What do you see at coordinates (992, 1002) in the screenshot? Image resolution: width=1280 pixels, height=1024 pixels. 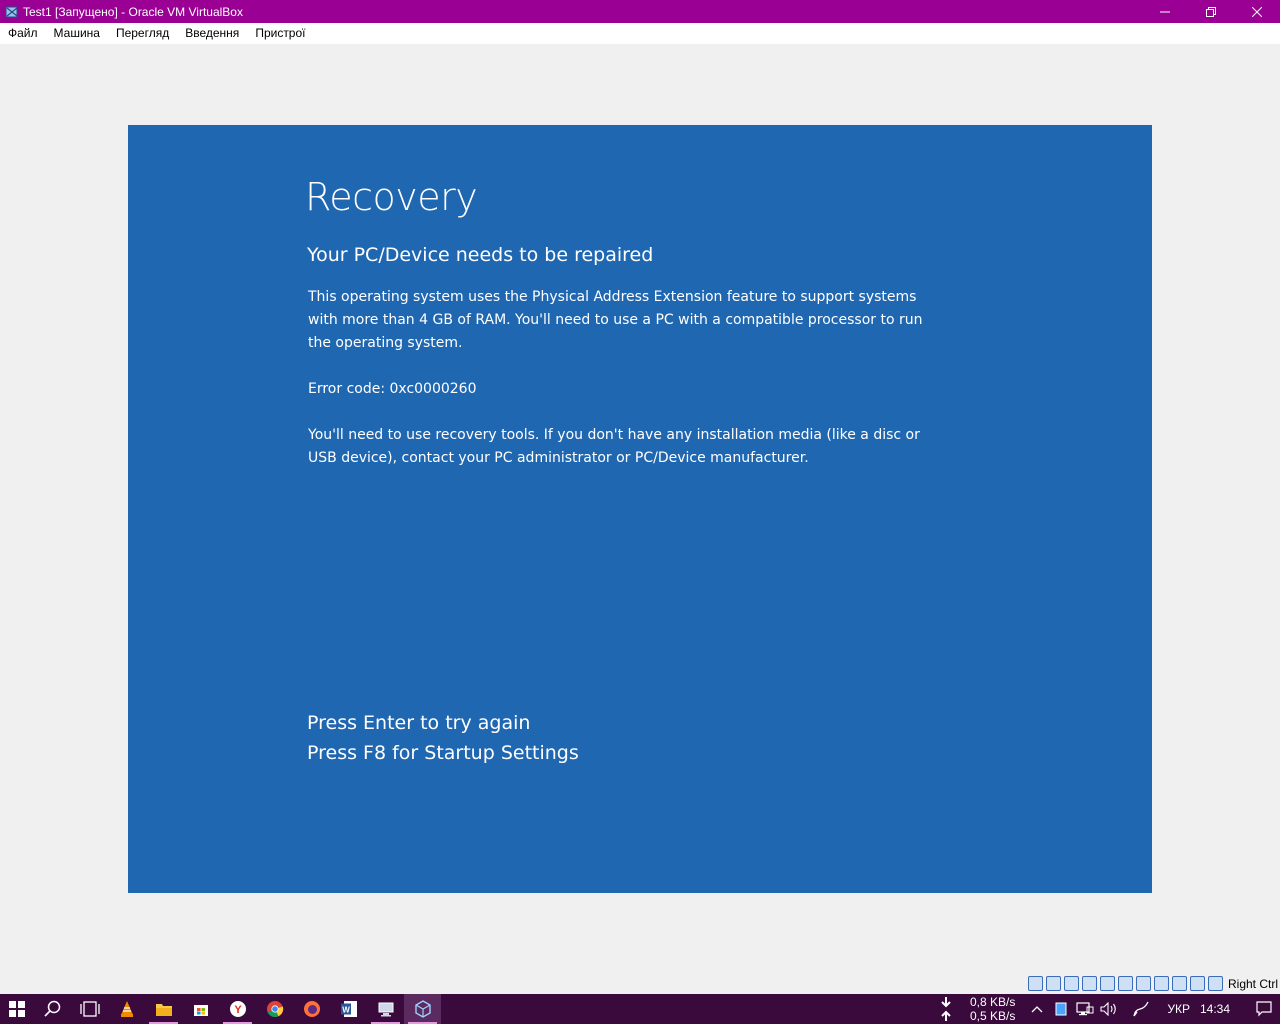 I see `download-speed: 0,8 KB/s` at bounding box center [992, 1002].